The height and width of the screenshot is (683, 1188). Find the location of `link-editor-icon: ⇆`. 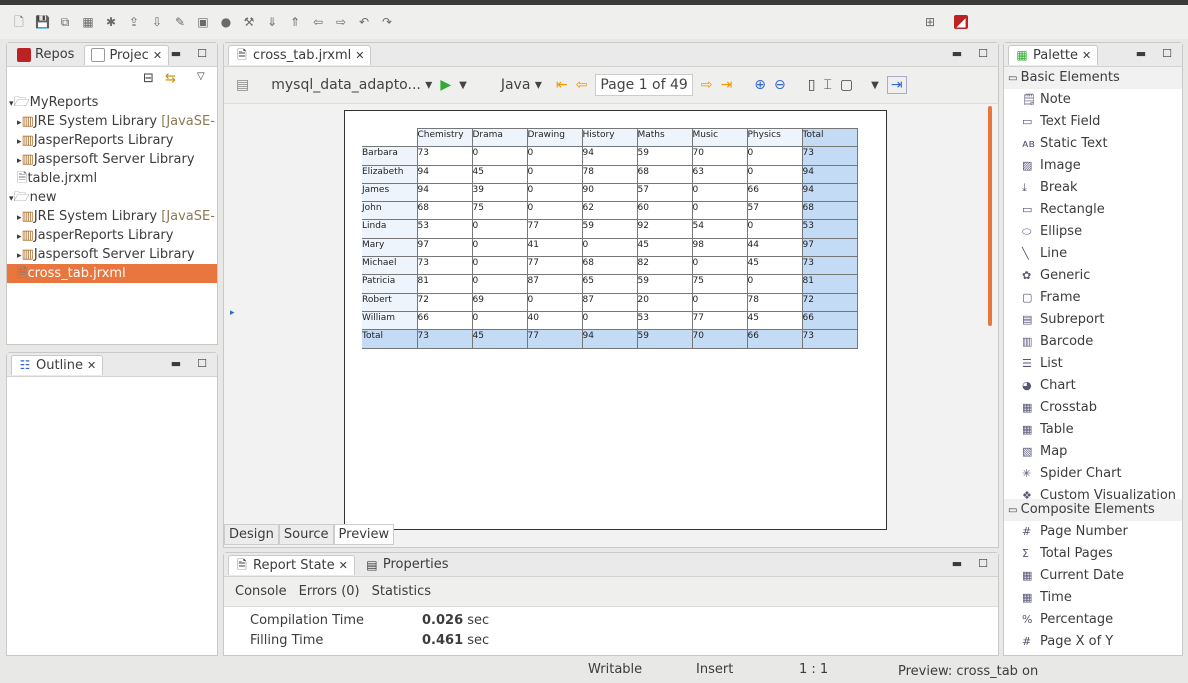

link-editor-icon: ⇆ is located at coordinates (170, 78).